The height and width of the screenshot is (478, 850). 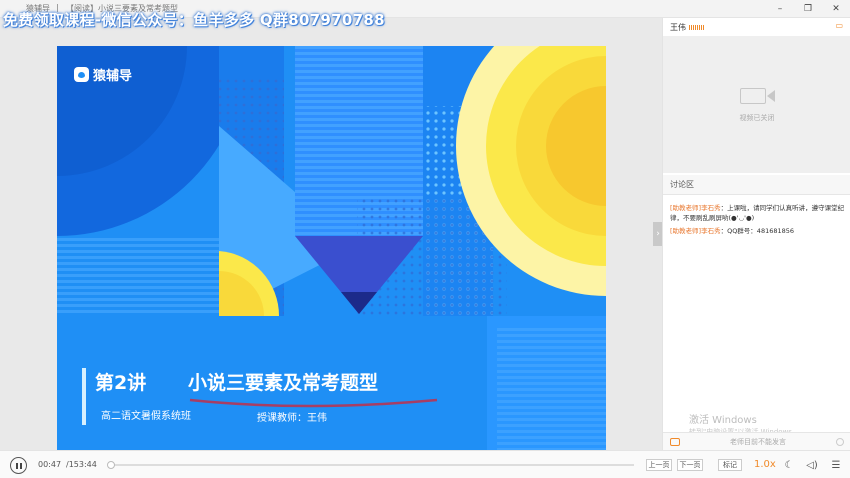 I want to click on video-camera-lens-icon, so click(x=771, y=96).